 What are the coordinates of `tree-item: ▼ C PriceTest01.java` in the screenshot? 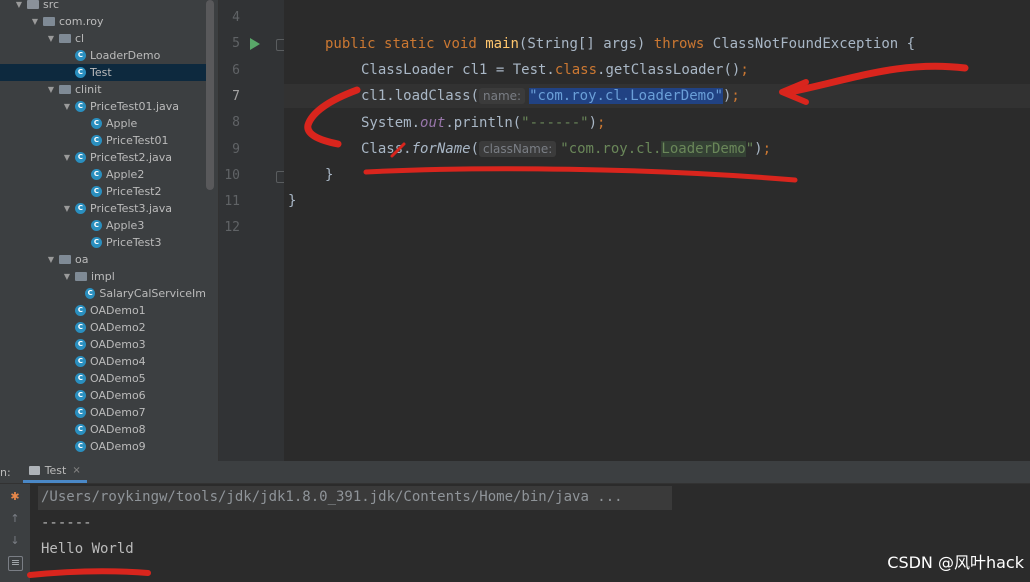 It's located at (103, 106).